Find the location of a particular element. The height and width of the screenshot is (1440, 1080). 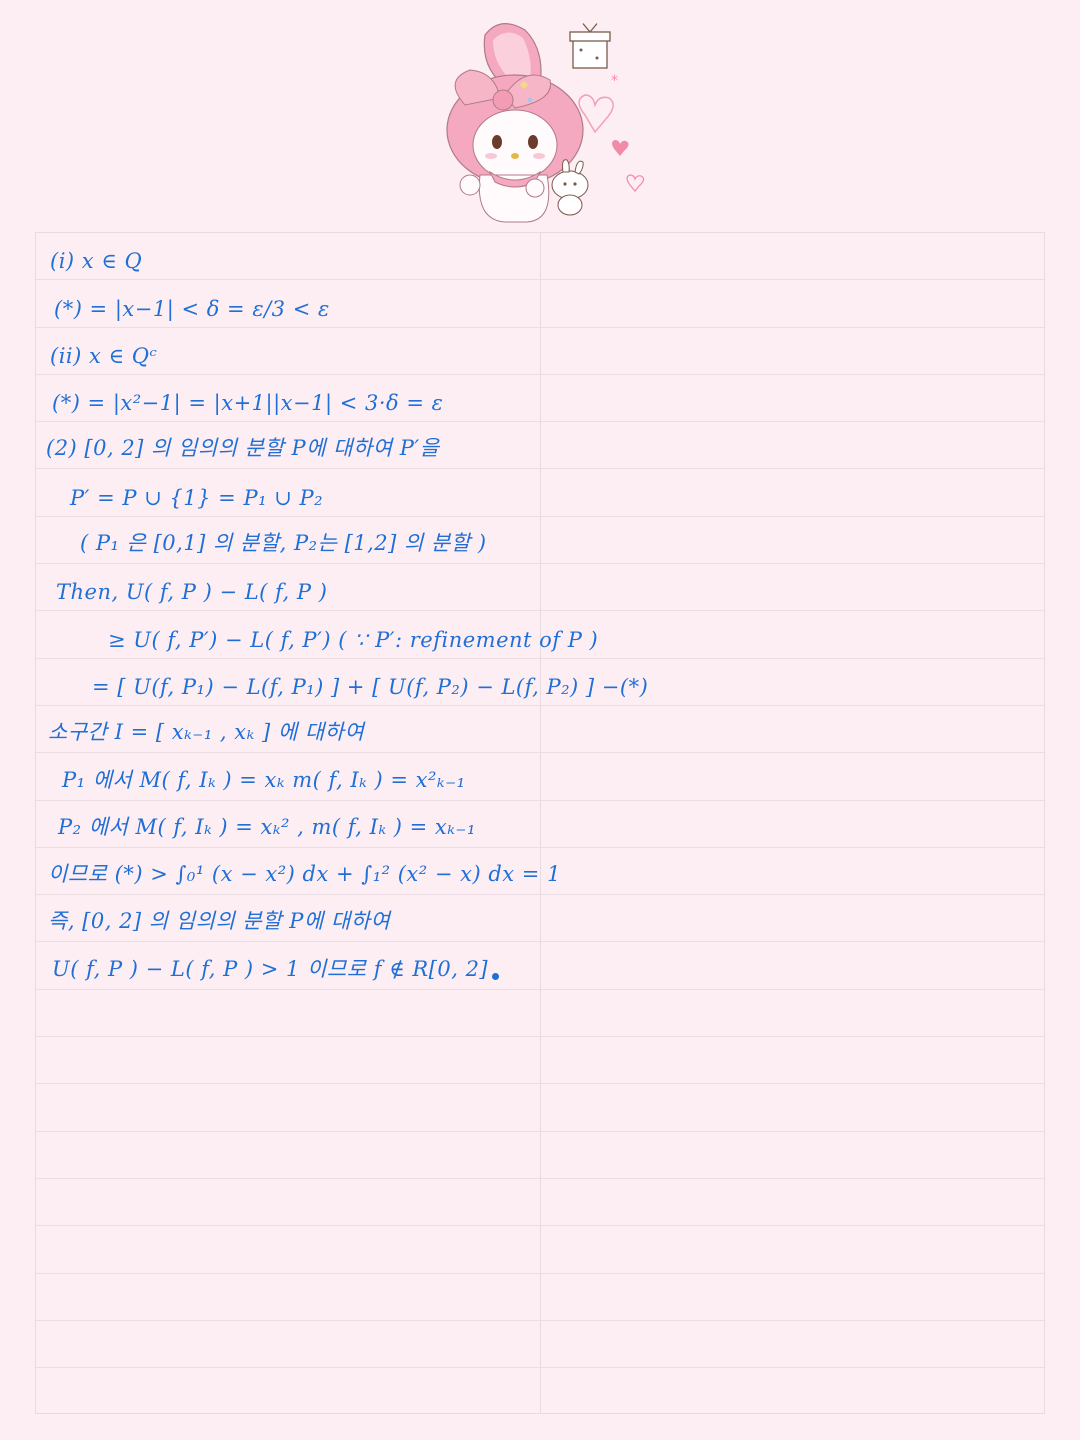

note-line-5: (2) [0, 2] 의 임의의 분할 P에 대하여 P′을 is located at coordinates (243, 448).